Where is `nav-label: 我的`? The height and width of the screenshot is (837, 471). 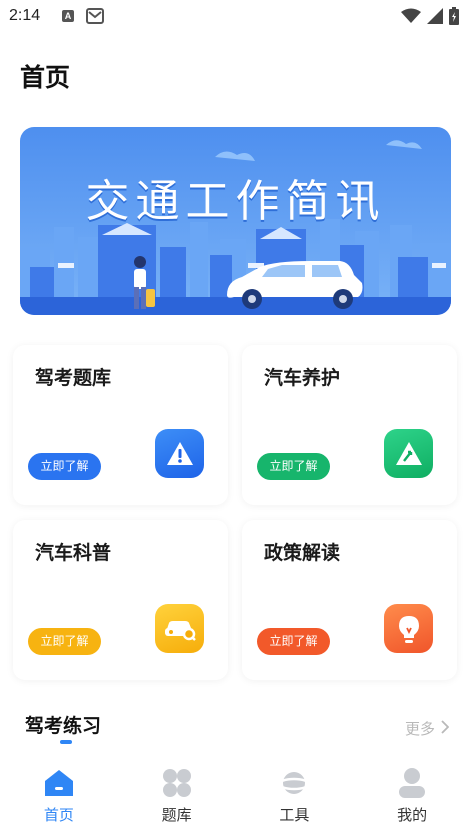
nav-label: 我的 is located at coordinates (412, 815).